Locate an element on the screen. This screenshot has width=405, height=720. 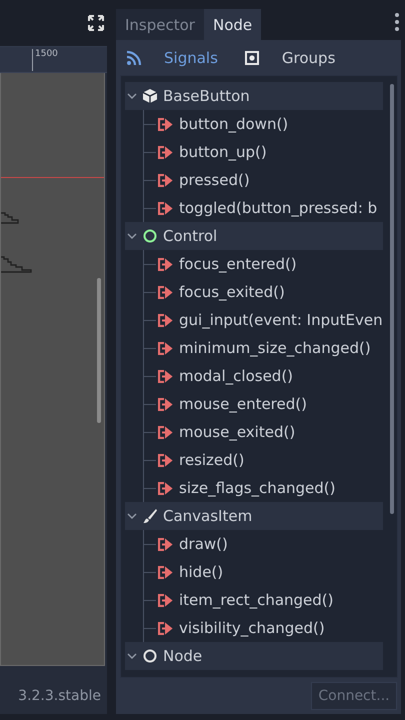
signal-label: mouse_entered() is located at coordinates (243, 404).